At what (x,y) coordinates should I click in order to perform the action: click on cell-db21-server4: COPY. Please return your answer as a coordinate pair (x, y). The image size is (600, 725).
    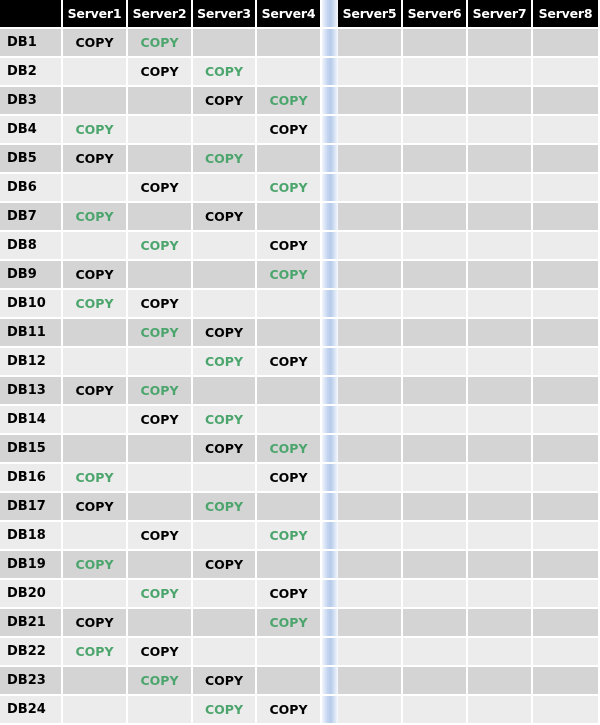
    Looking at the image, I should click on (289, 623).